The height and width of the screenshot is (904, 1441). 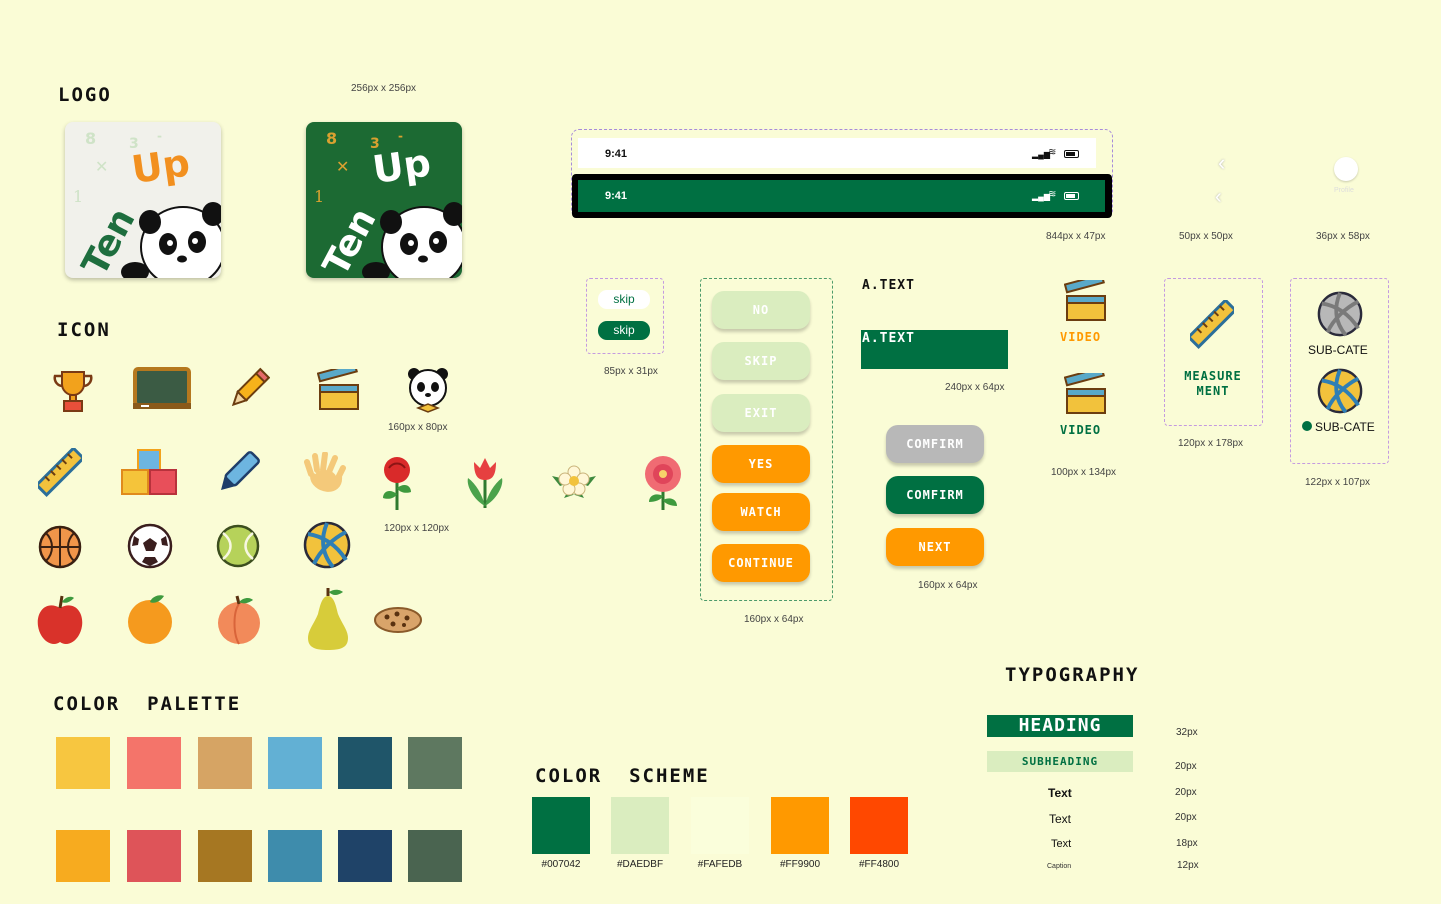 I want to click on flower-icon, so click(x=574, y=481).